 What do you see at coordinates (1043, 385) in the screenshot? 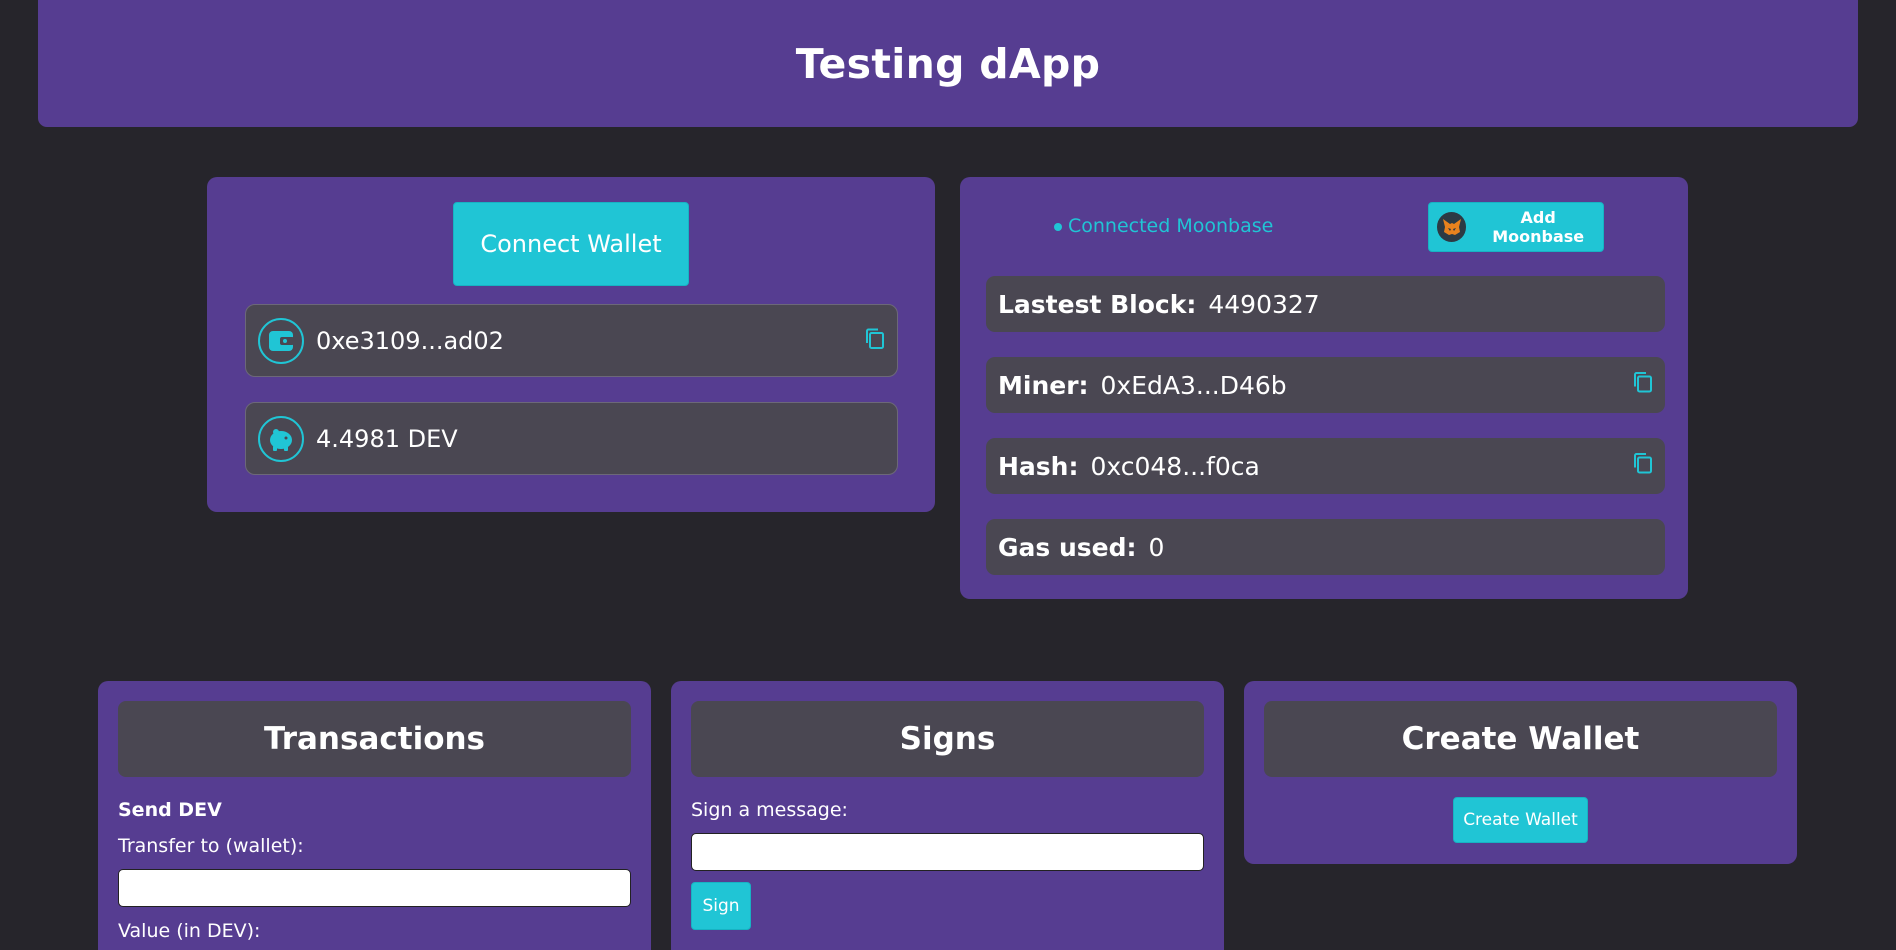
I see `miner-label: Miner:` at bounding box center [1043, 385].